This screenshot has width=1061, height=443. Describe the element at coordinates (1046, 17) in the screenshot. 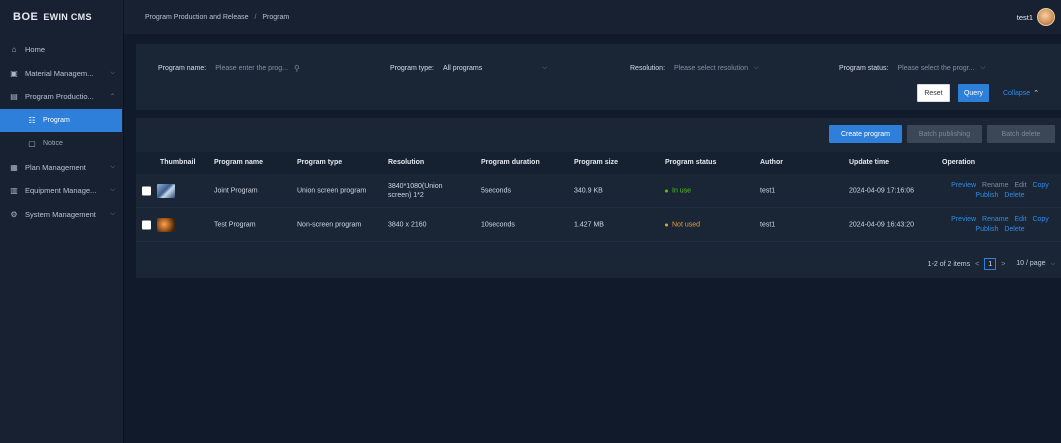

I see `avatar` at that location.